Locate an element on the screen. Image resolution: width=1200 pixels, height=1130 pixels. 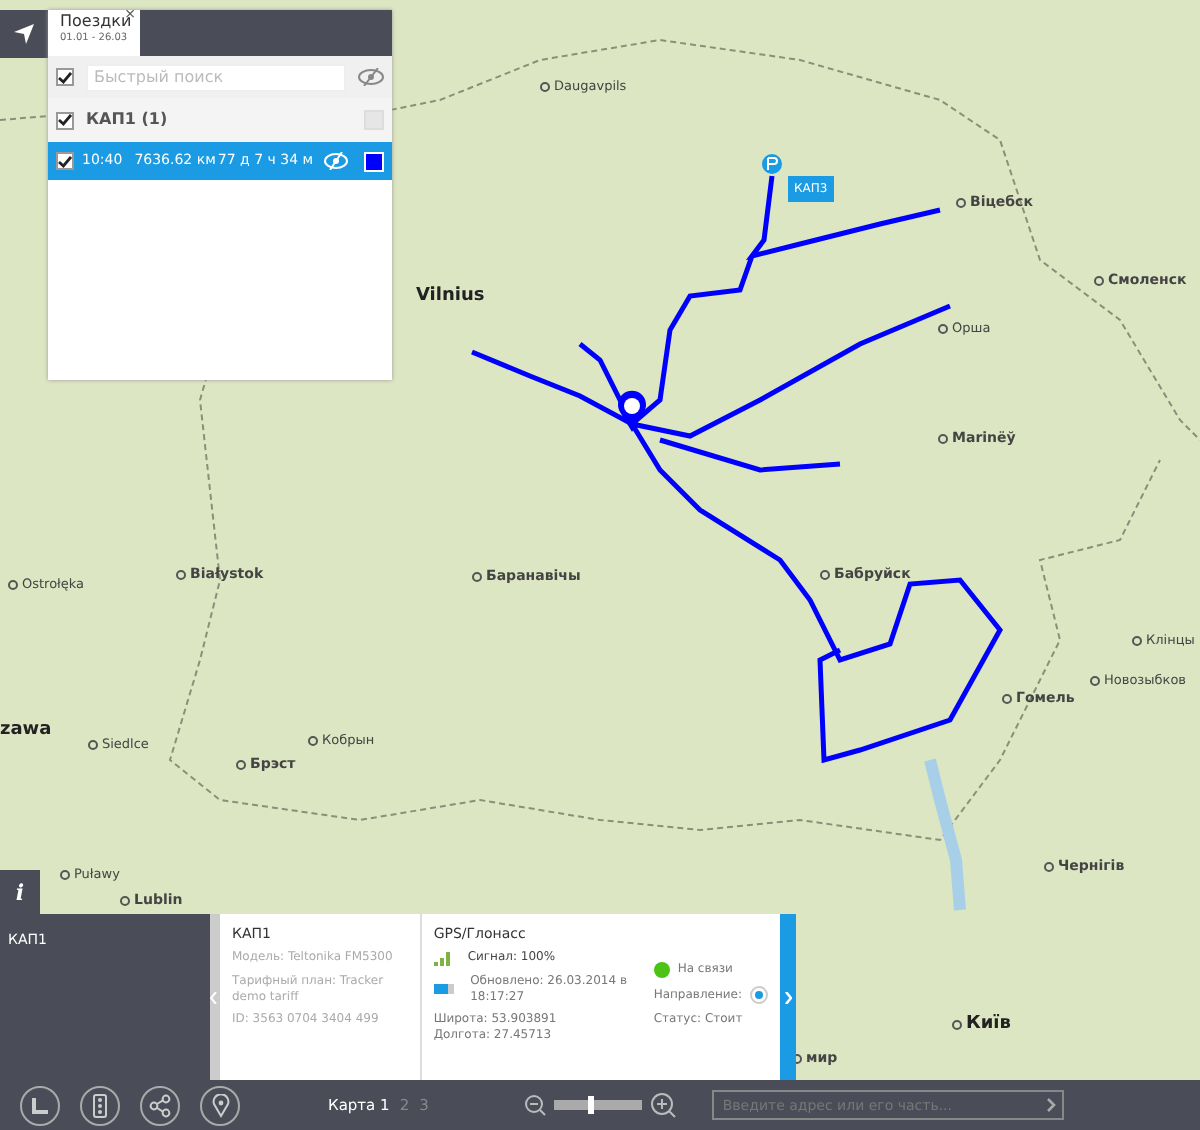
group-name: КАП1 (1) is located at coordinates (127, 120).